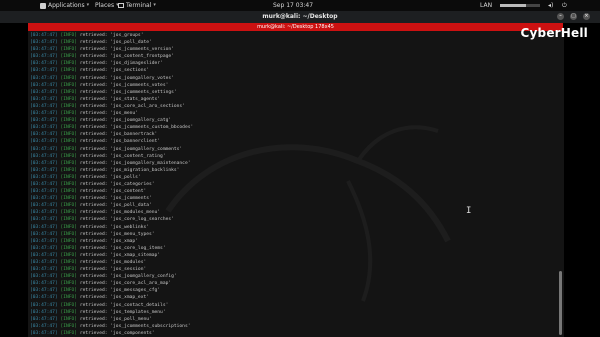  I want to click on scrollbar, so click(560, 303).